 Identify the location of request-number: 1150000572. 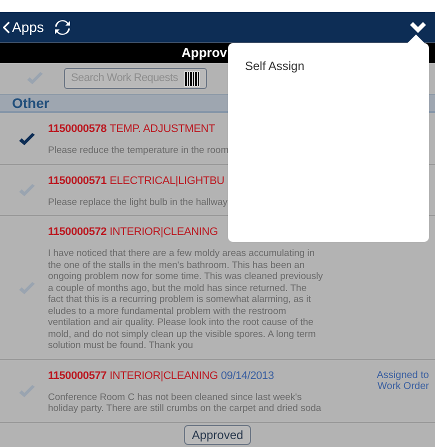
(77, 232).